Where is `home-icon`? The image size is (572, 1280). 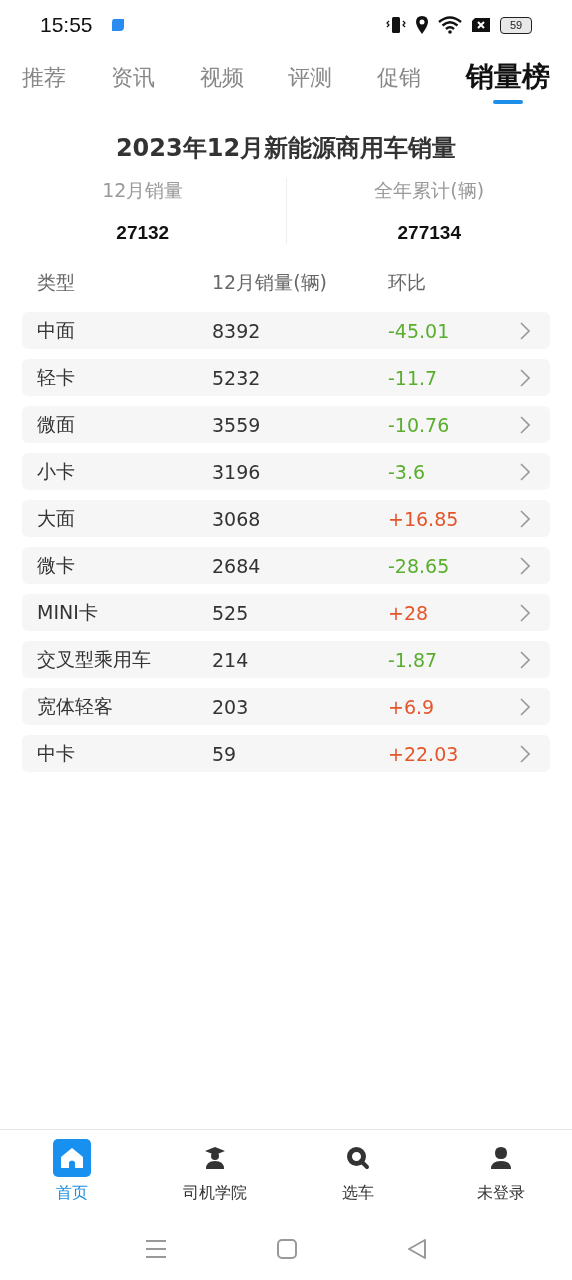
home-icon is located at coordinates (71, 1158).